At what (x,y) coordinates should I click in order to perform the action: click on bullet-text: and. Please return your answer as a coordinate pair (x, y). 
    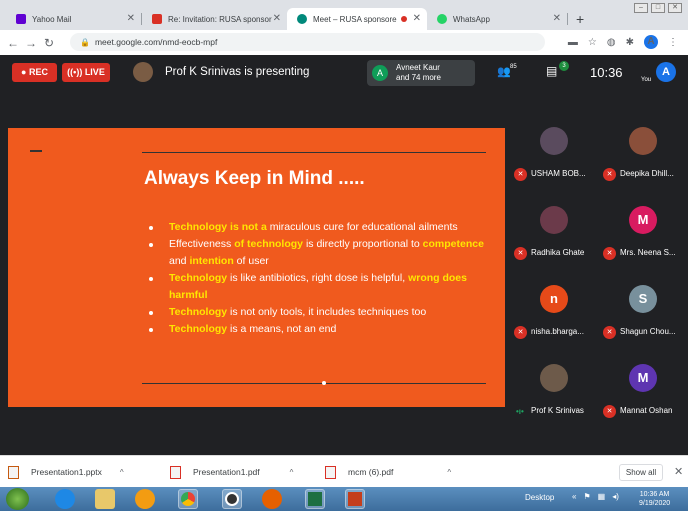
    Looking at the image, I should click on (179, 261).